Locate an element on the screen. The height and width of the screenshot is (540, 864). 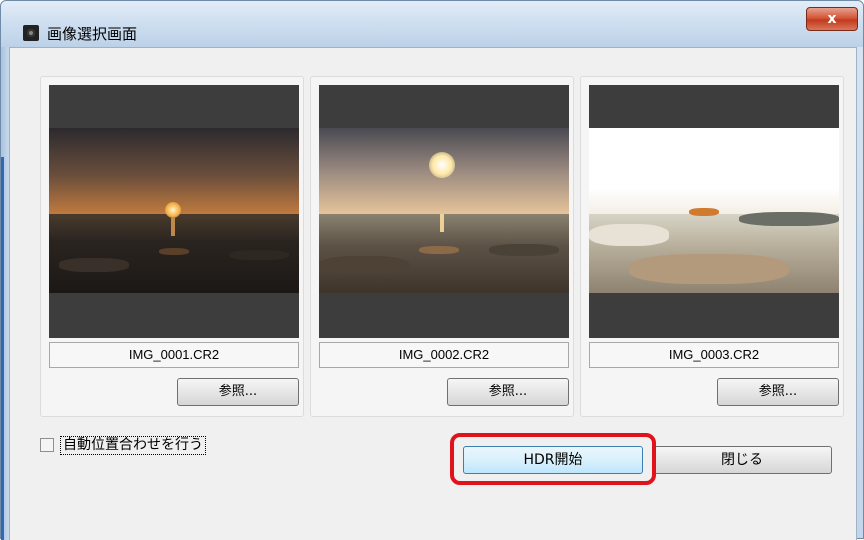
close-window-button: x is located at coordinates (832, 19).